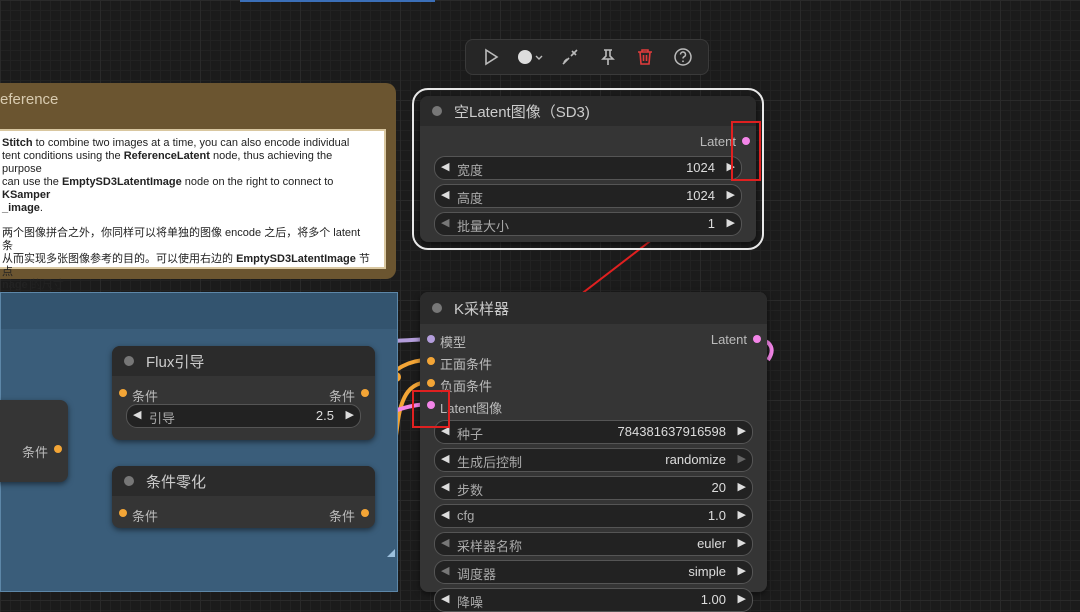  Describe the element at coordinates (243, 513) in the screenshot. I see `io-row: 条件 条件` at that location.